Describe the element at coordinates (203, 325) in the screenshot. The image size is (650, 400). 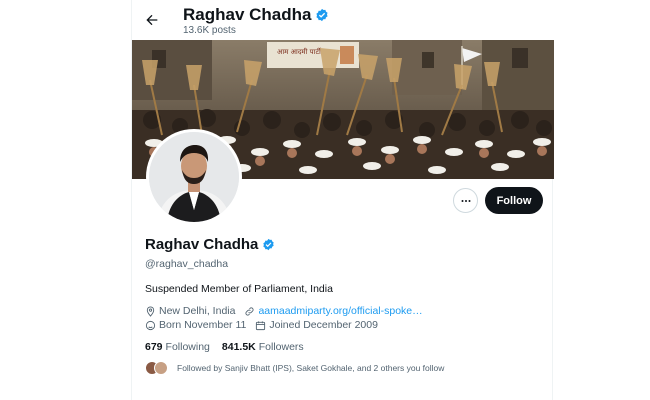
I see `birthday-text: Born November 11` at that location.